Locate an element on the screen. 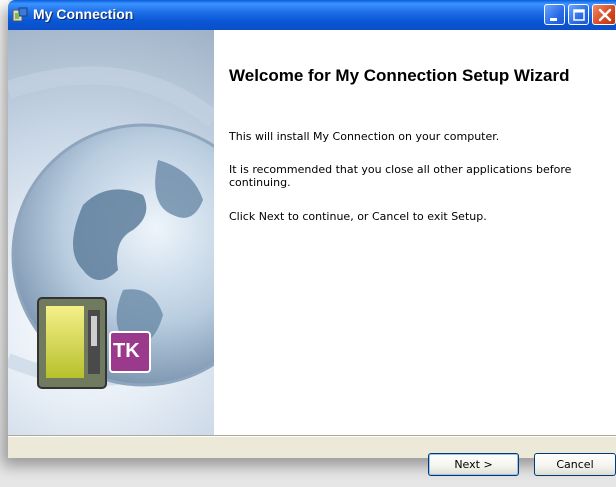 Image resolution: width=616 pixels, height=487 pixels. footer-divider-highlight is located at coordinates (312, 436).